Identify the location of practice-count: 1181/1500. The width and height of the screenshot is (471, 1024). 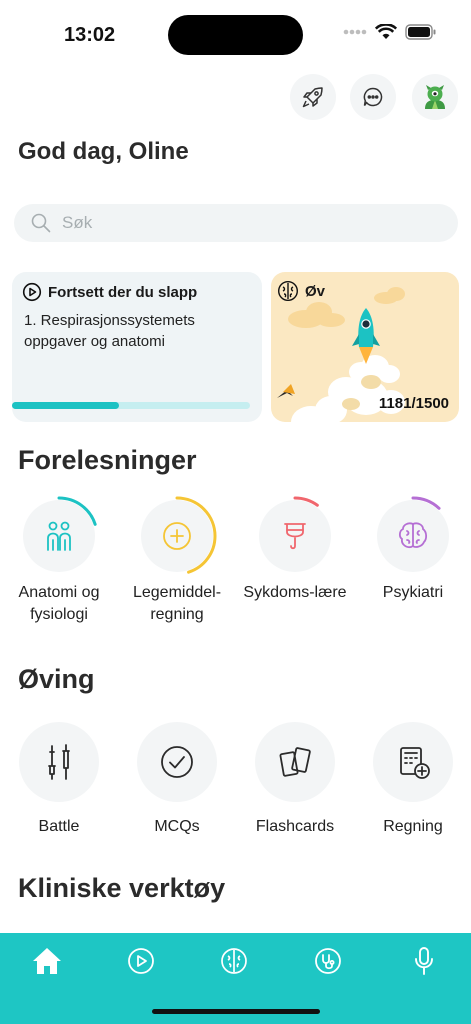
(413, 403).